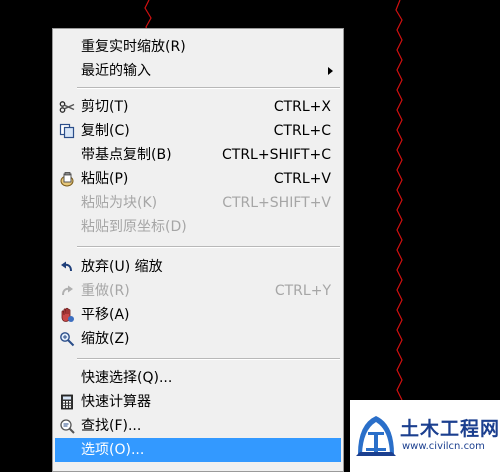 This screenshot has height=472, width=500. Describe the element at coordinates (105, 107) in the screenshot. I see `menu-item-label: 剪切(T)` at that location.